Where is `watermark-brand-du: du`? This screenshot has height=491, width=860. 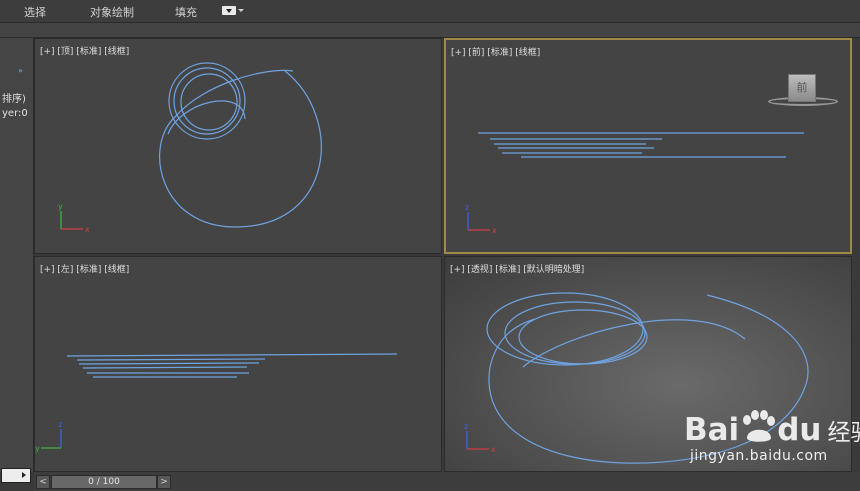
watermark-brand-du: du is located at coordinates (799, 430).